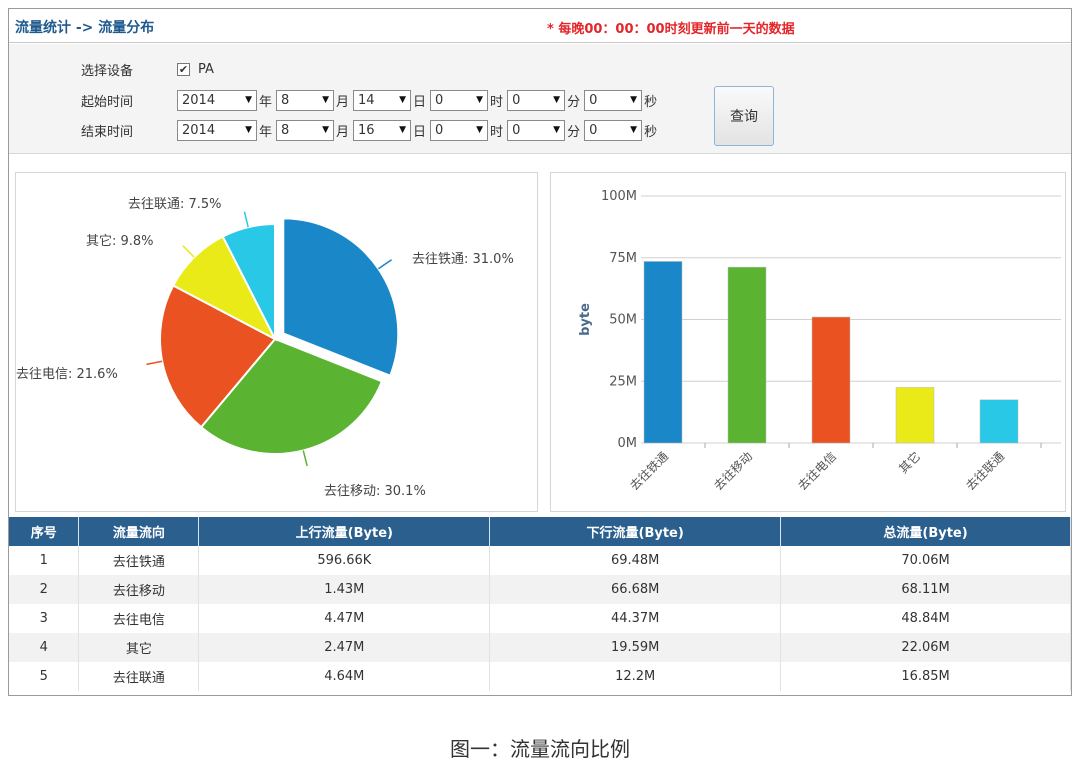  I want to click on cell-total: 48.84M, so click(925, 618).